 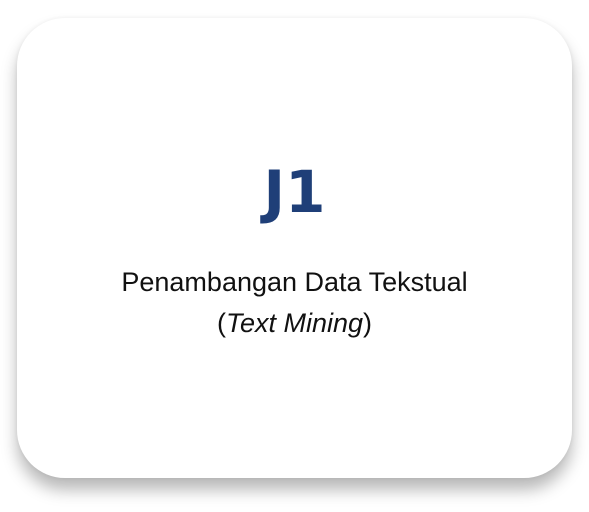 I want to click on course-subtitle-text: Text Mining, so click(x=294, y=323).